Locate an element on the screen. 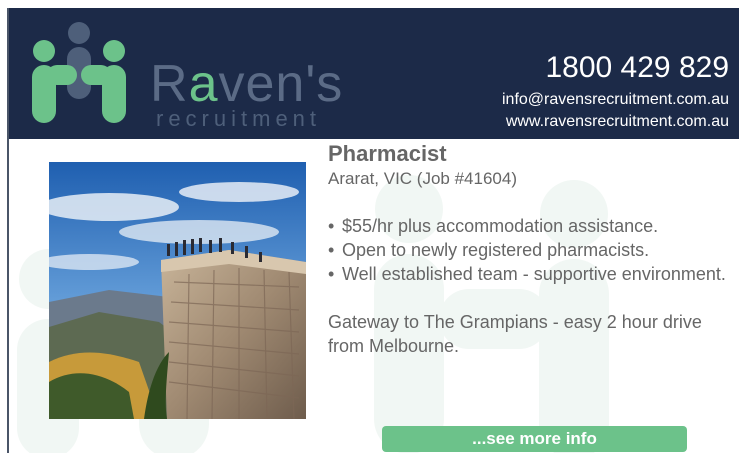 The height and width of the screenshot is (453, 739). logo-wordmark: Raven's is located at coordinates (246, 84).